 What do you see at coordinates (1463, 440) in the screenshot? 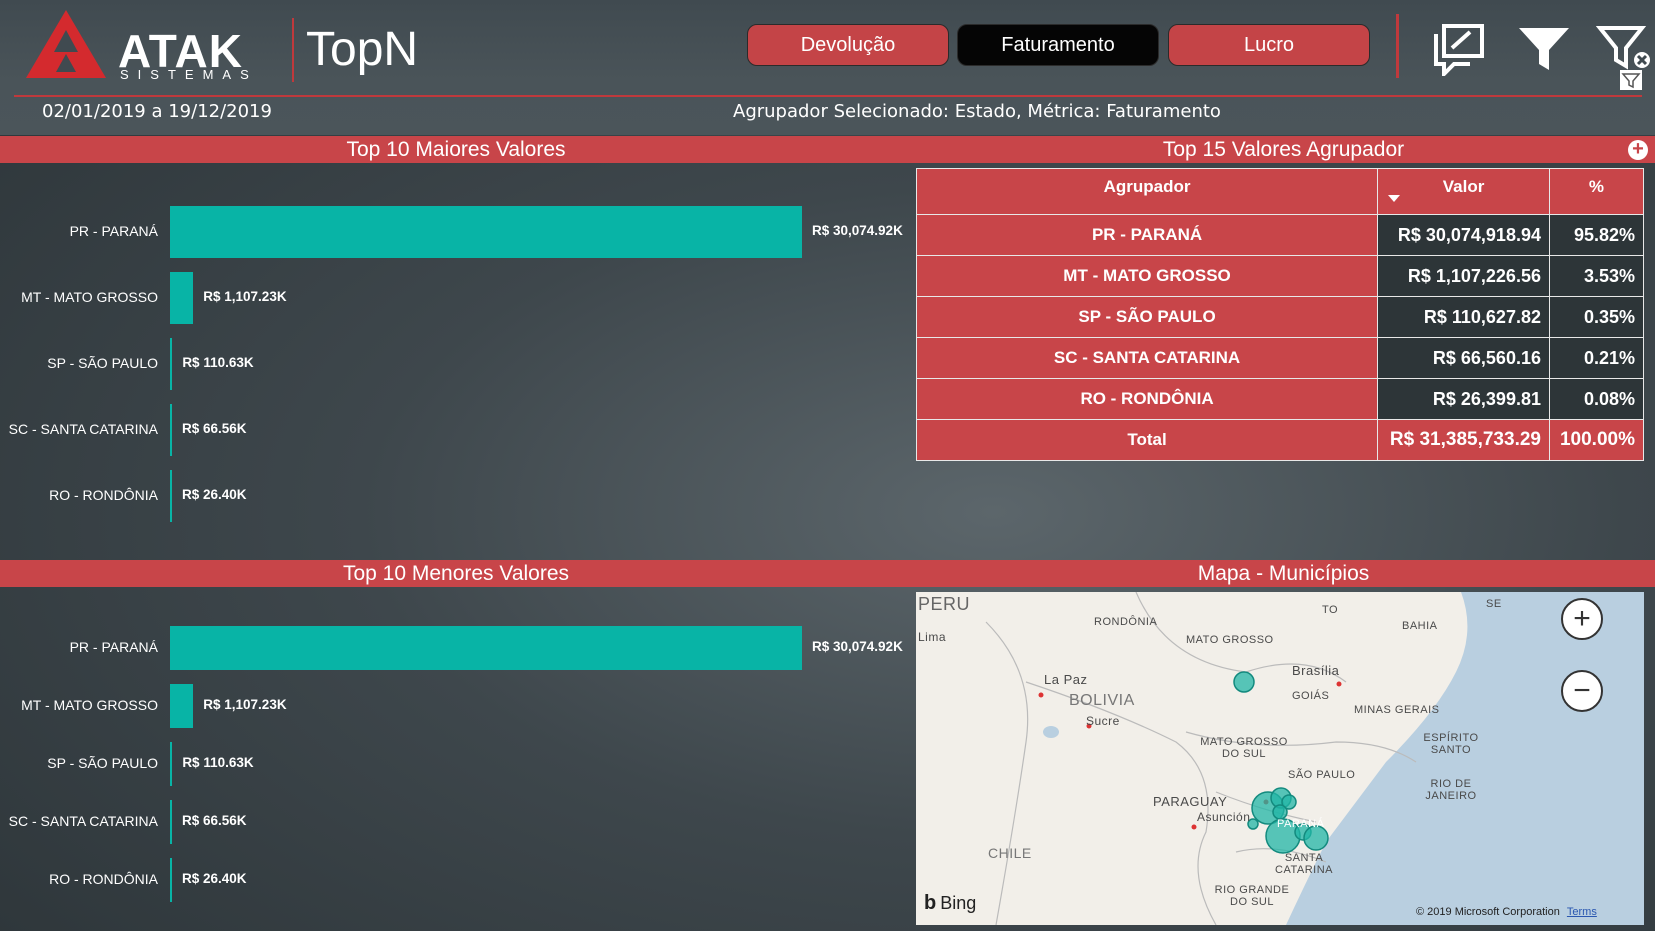
I see `total-valor: R$ 31,385,733.29` at bounding box center [1463, 440].